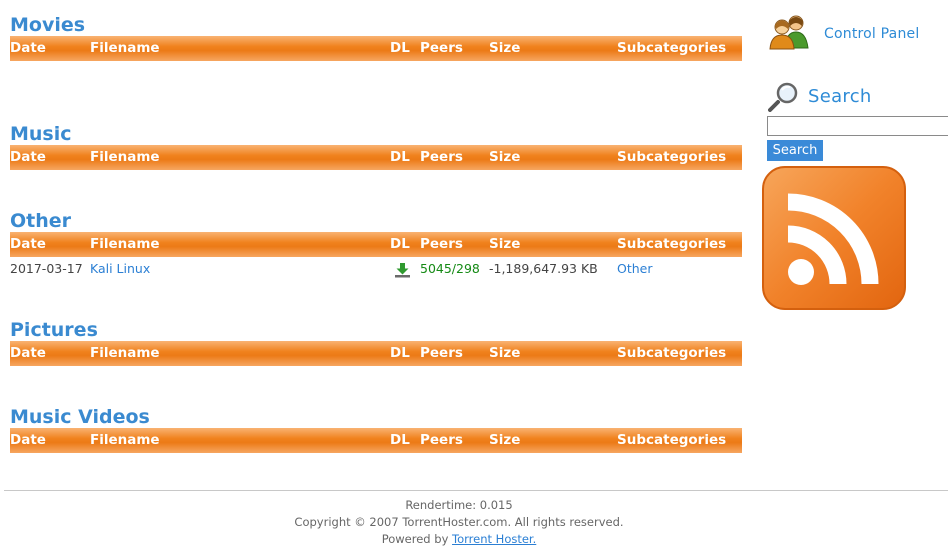 This screenshot has height=551, width=948. I want to click on row-peers: 5045/298, so click(450, 268).